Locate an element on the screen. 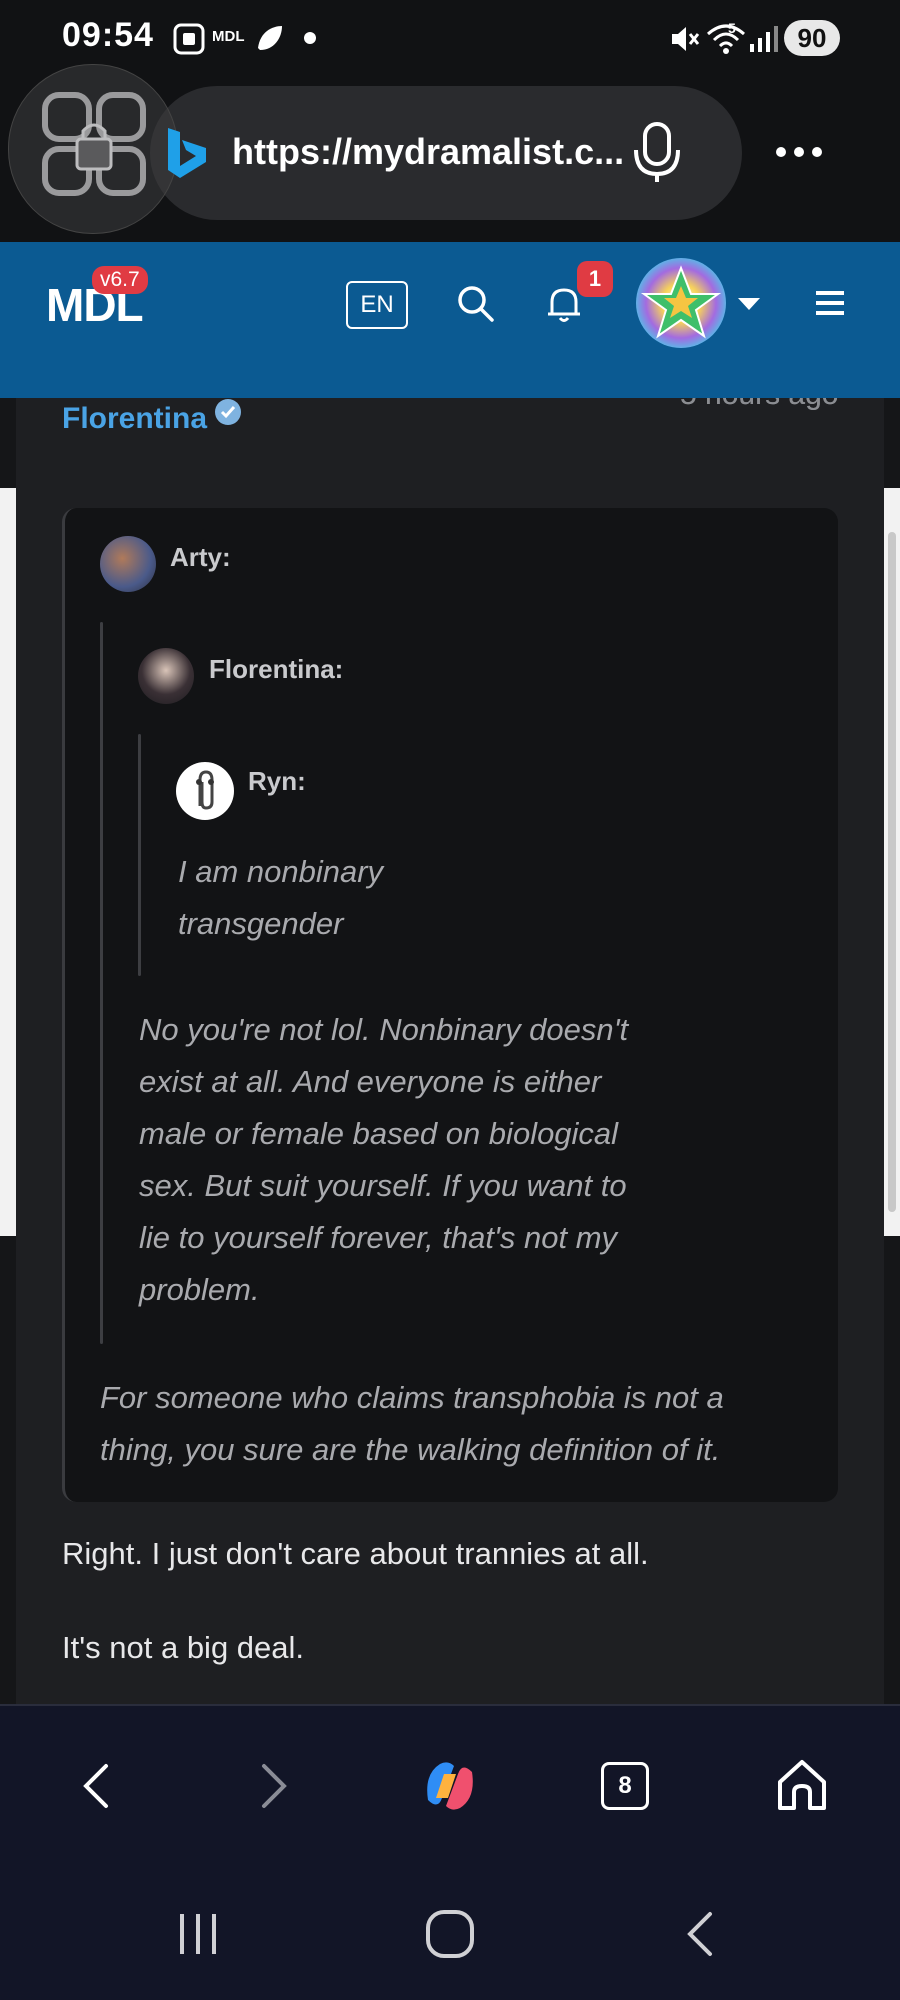 The height and width of the screenshot is (2000, 900). system-home-icon is located at coordinates (450, 1934).